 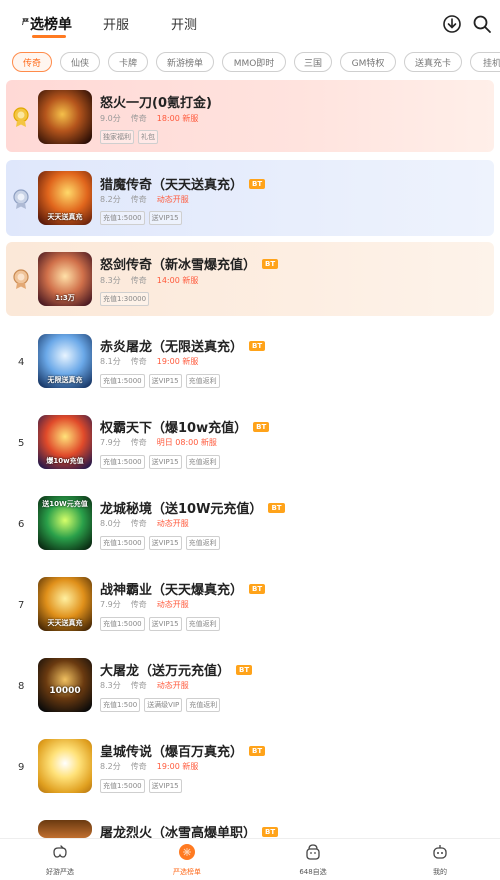 I want to click on nav-item-rankings: 严选榜单, so click(x=187, y=860).